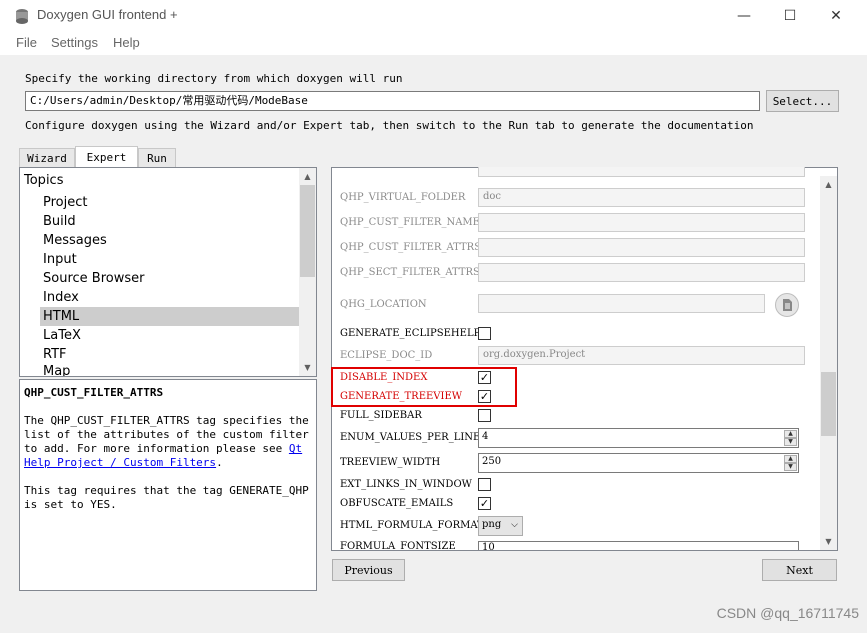 The width and height of the screenshot is (867, 633). I want to click on label-full-sidebar: FULL_SIDEBAR, so click(381, 415).